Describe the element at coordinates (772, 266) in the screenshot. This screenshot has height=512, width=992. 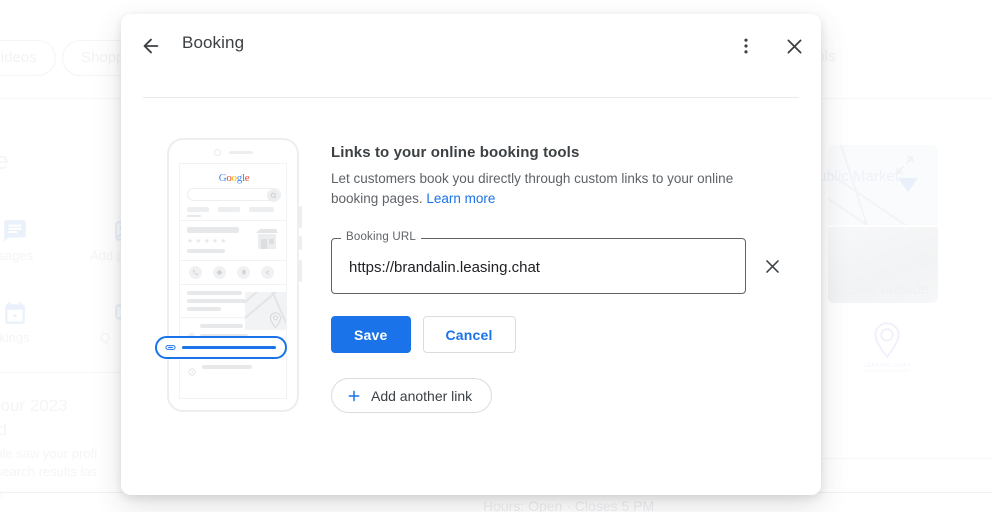
I see `clear-booking-url-icon` at that location.